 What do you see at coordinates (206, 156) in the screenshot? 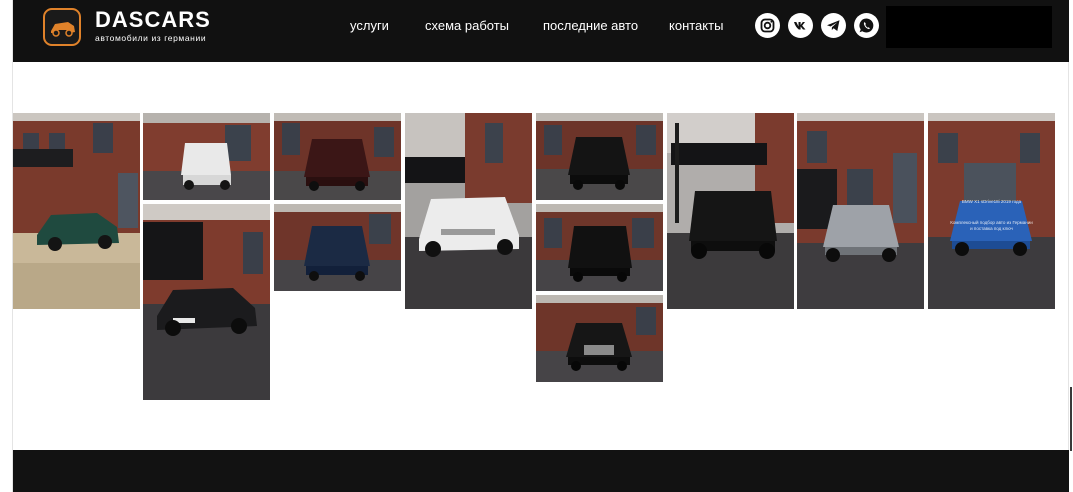
I see `car-photo-white-g-class` at bounding box center [206, 156].